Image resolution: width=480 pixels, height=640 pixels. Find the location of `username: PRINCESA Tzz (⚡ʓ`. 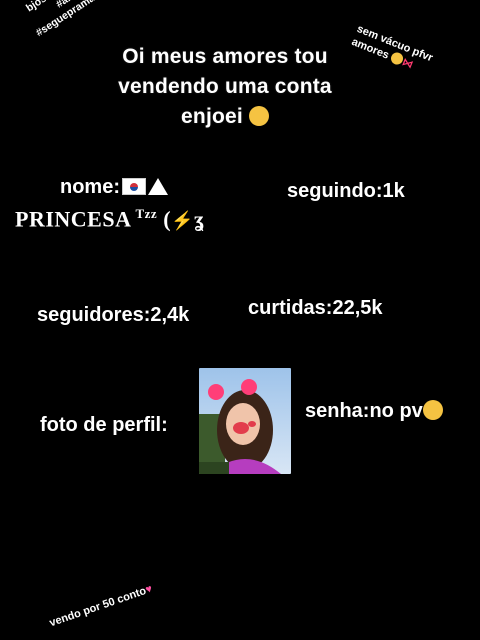

username: PRINCESA Tzz (⚡ʓ is located at coordinates (110, 219).